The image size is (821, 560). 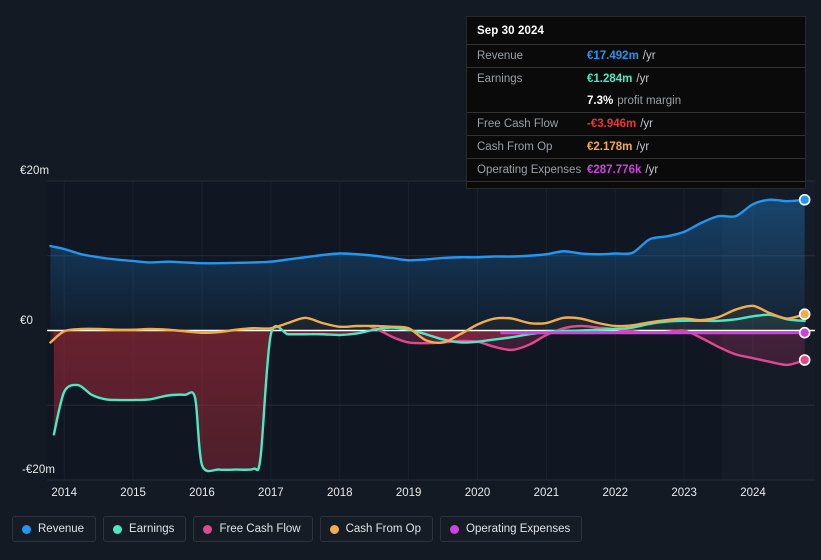 What do you see at coordinates (649, 101) in the screenshot?
I see `tooltip-row-suffix: profit margin` at bounding box center [649, 101].